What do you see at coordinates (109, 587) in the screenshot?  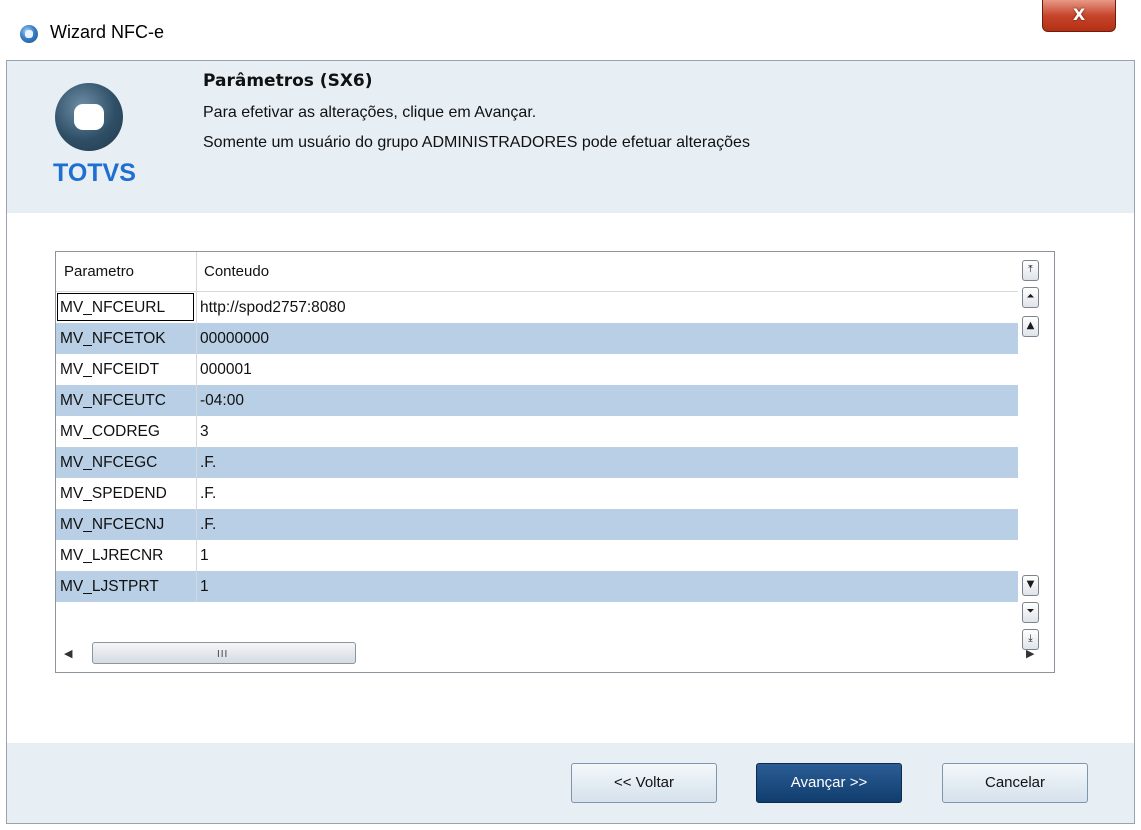 I see `param-name-cell: MV_LJSTPRT` at bounding box center [109, 587].